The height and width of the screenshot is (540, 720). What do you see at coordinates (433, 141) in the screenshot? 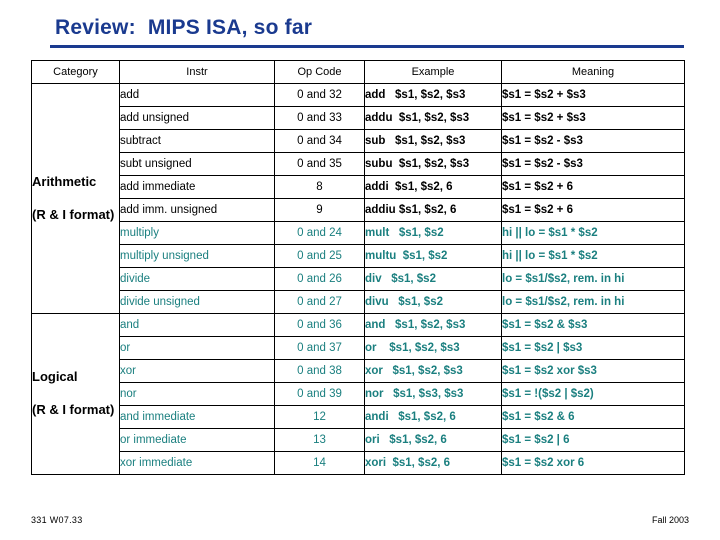
I see `example-cell: sub $s1, $s2, $s3` at bounding box center [433, 141].